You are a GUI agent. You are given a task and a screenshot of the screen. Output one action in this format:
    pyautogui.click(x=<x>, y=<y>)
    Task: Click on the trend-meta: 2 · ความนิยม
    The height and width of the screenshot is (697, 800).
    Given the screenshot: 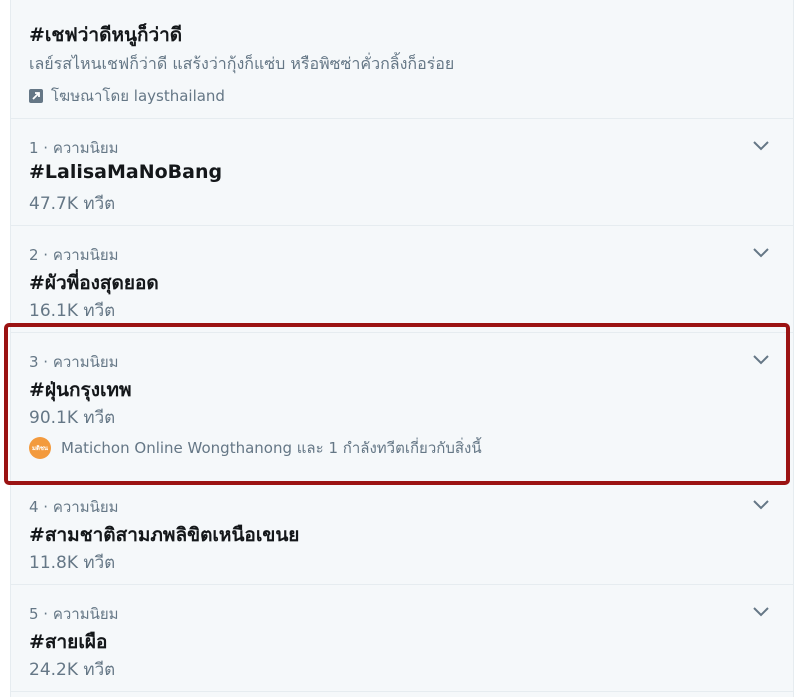 What is the action you would take?
    pyautogui.click(x=74, y=255)
    